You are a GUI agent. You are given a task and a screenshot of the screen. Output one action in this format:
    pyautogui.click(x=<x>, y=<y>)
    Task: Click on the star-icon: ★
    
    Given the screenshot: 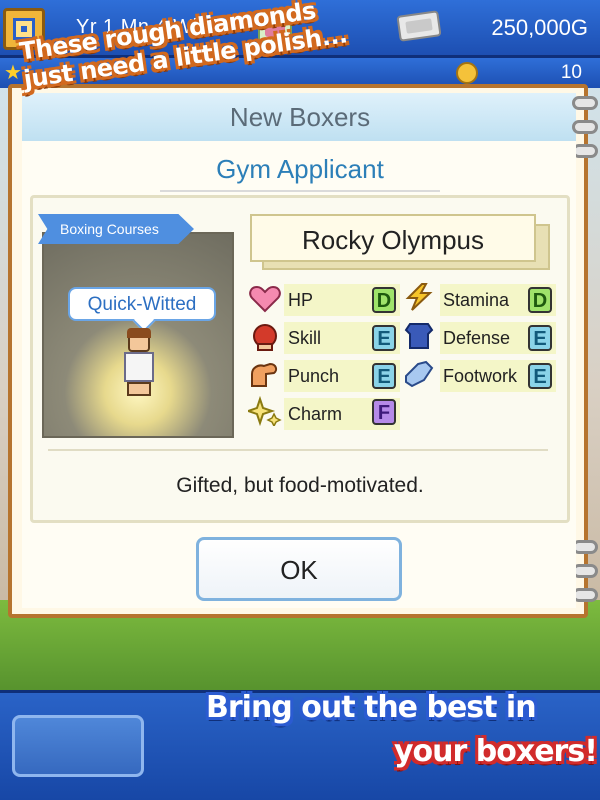 What is the action you would take?
    pyautogui.click(x=13, y=73)
    